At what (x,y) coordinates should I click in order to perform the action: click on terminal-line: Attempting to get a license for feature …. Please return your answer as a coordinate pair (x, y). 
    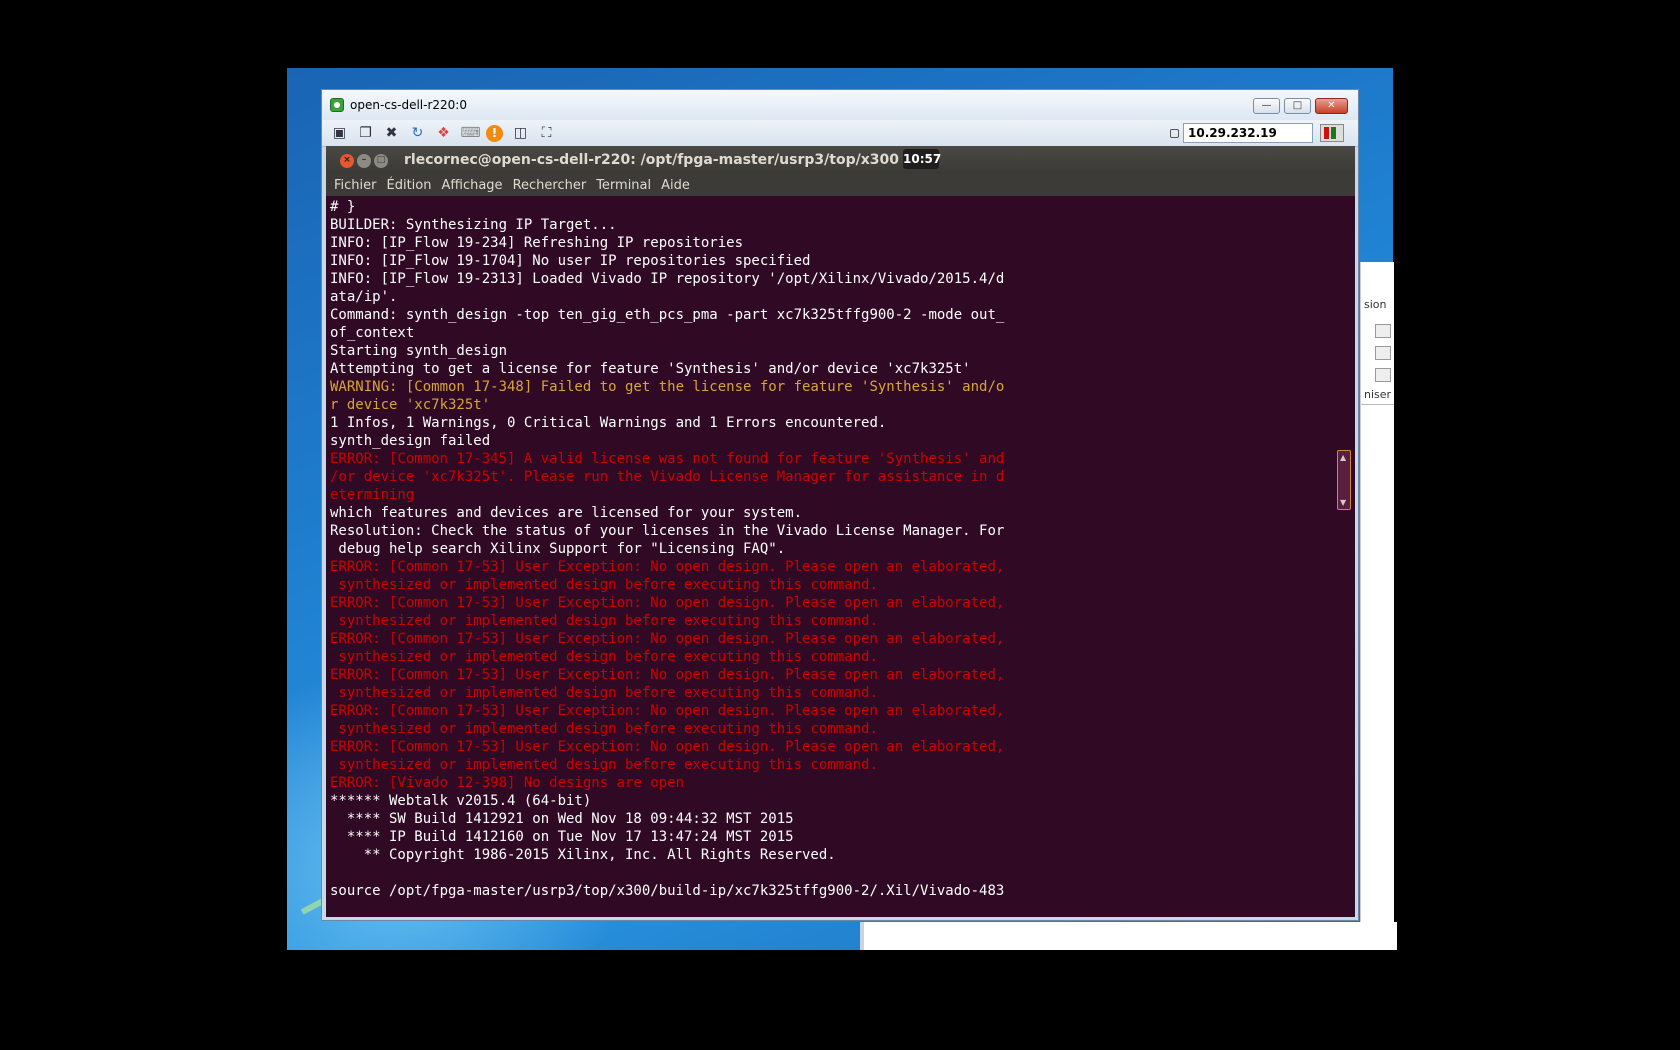
    Looking at the image, I should click on (650, 369).